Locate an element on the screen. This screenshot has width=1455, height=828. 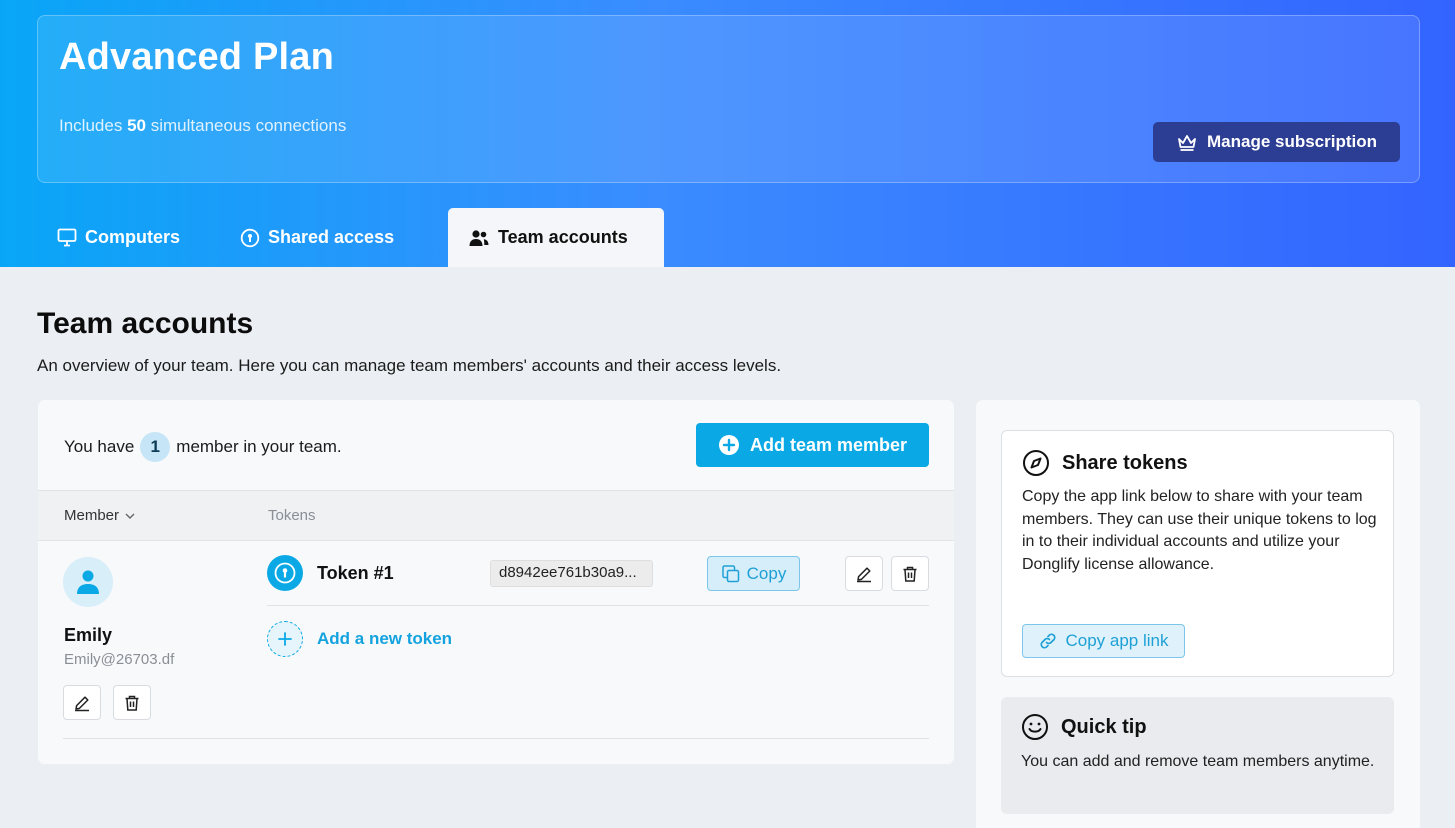
delete-member-button is located at coordinates (132, 702).